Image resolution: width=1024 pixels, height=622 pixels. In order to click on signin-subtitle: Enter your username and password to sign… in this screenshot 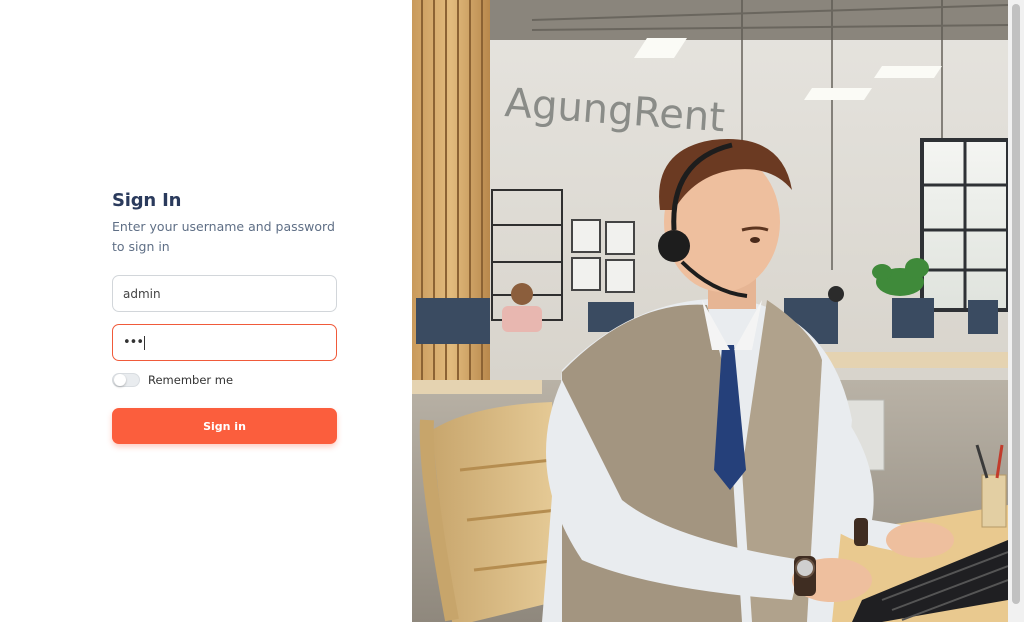, I will do `click(223, 236)`.